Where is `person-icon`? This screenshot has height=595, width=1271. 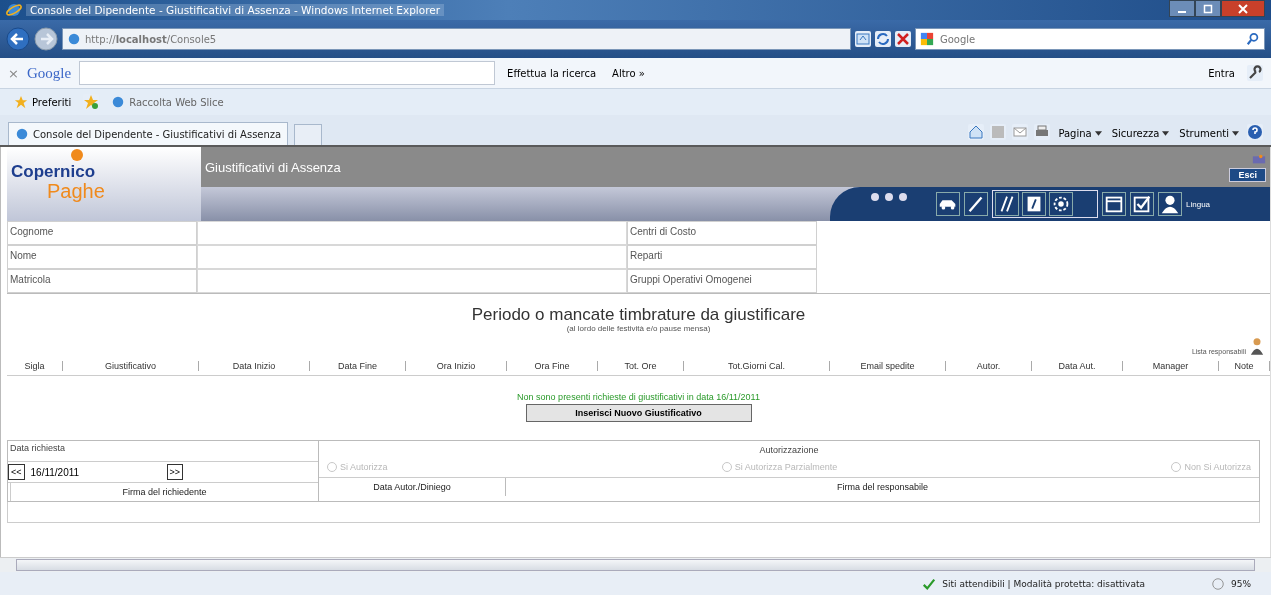 person-icon is located at coordinates (1257, 346).